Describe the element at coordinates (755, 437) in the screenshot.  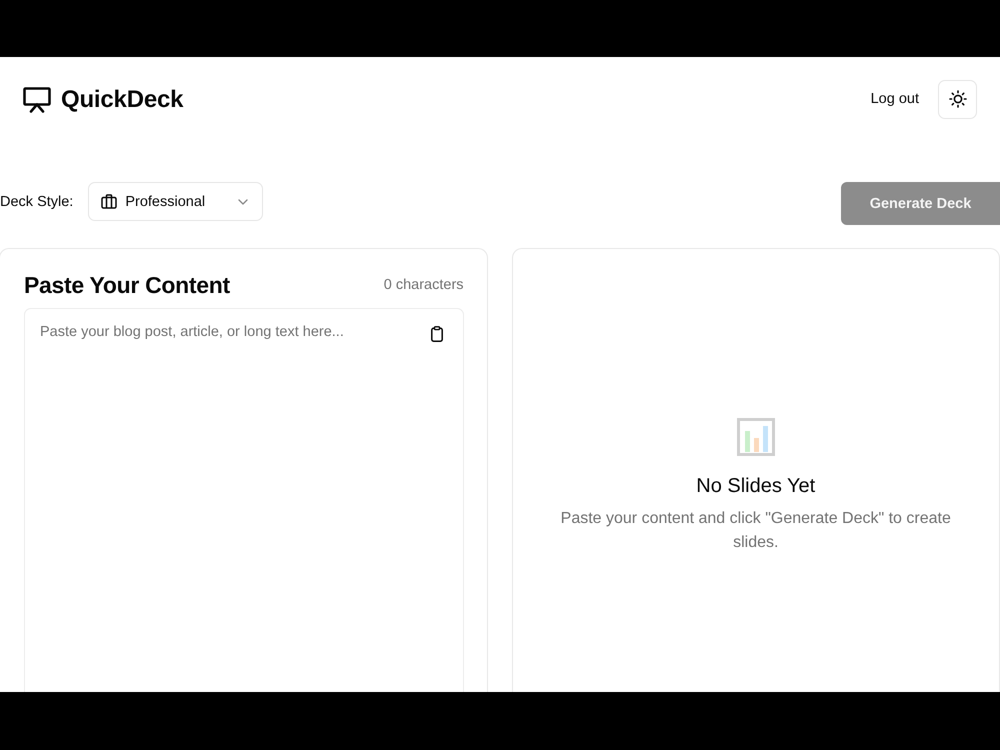
I see `bar-chart-icon` at that location.